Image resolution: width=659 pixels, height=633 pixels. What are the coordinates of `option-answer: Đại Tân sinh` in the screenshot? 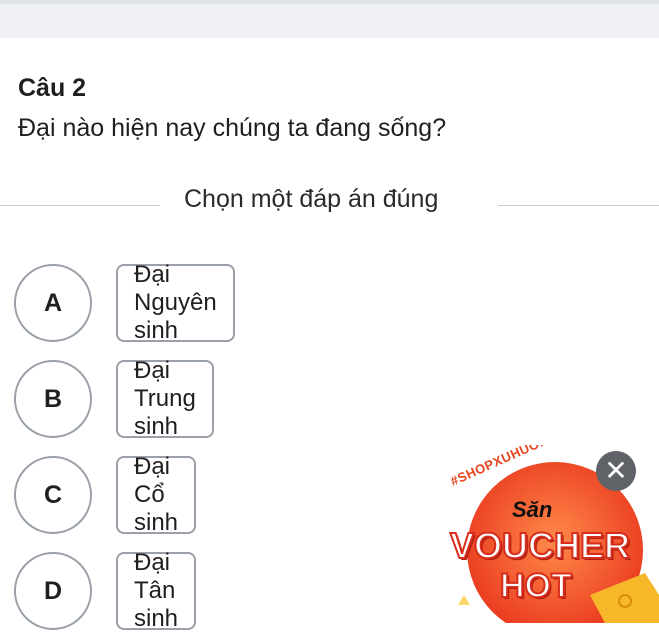 It's located at (156, 590).